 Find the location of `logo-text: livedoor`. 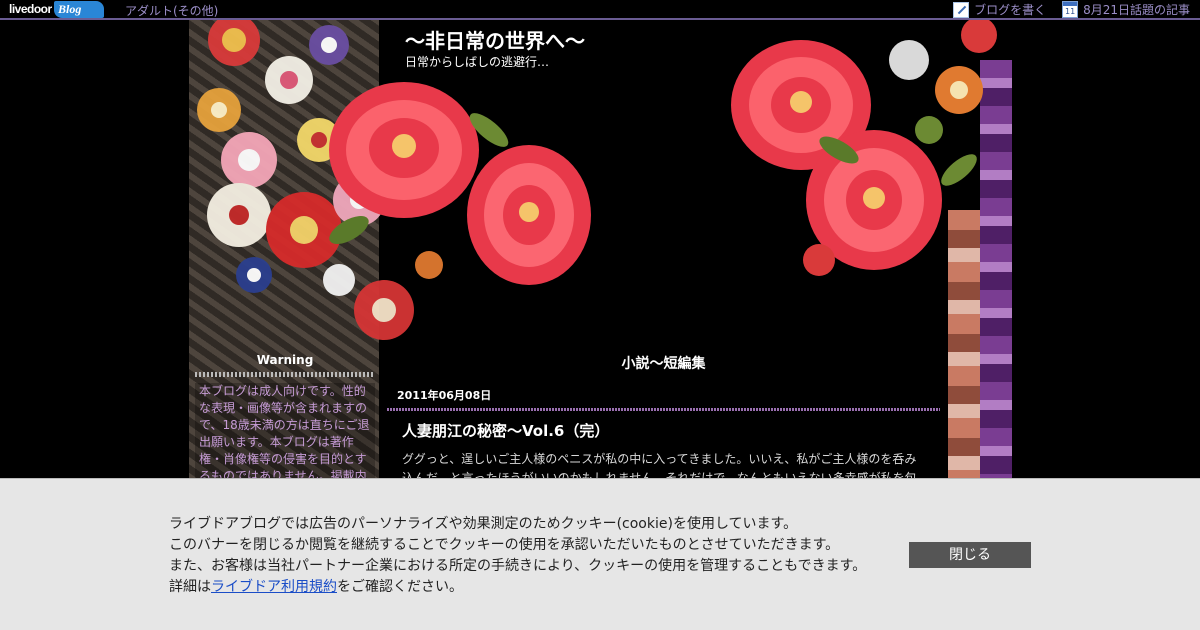

logo-text: livedoor is located at coordinates (30, 9).